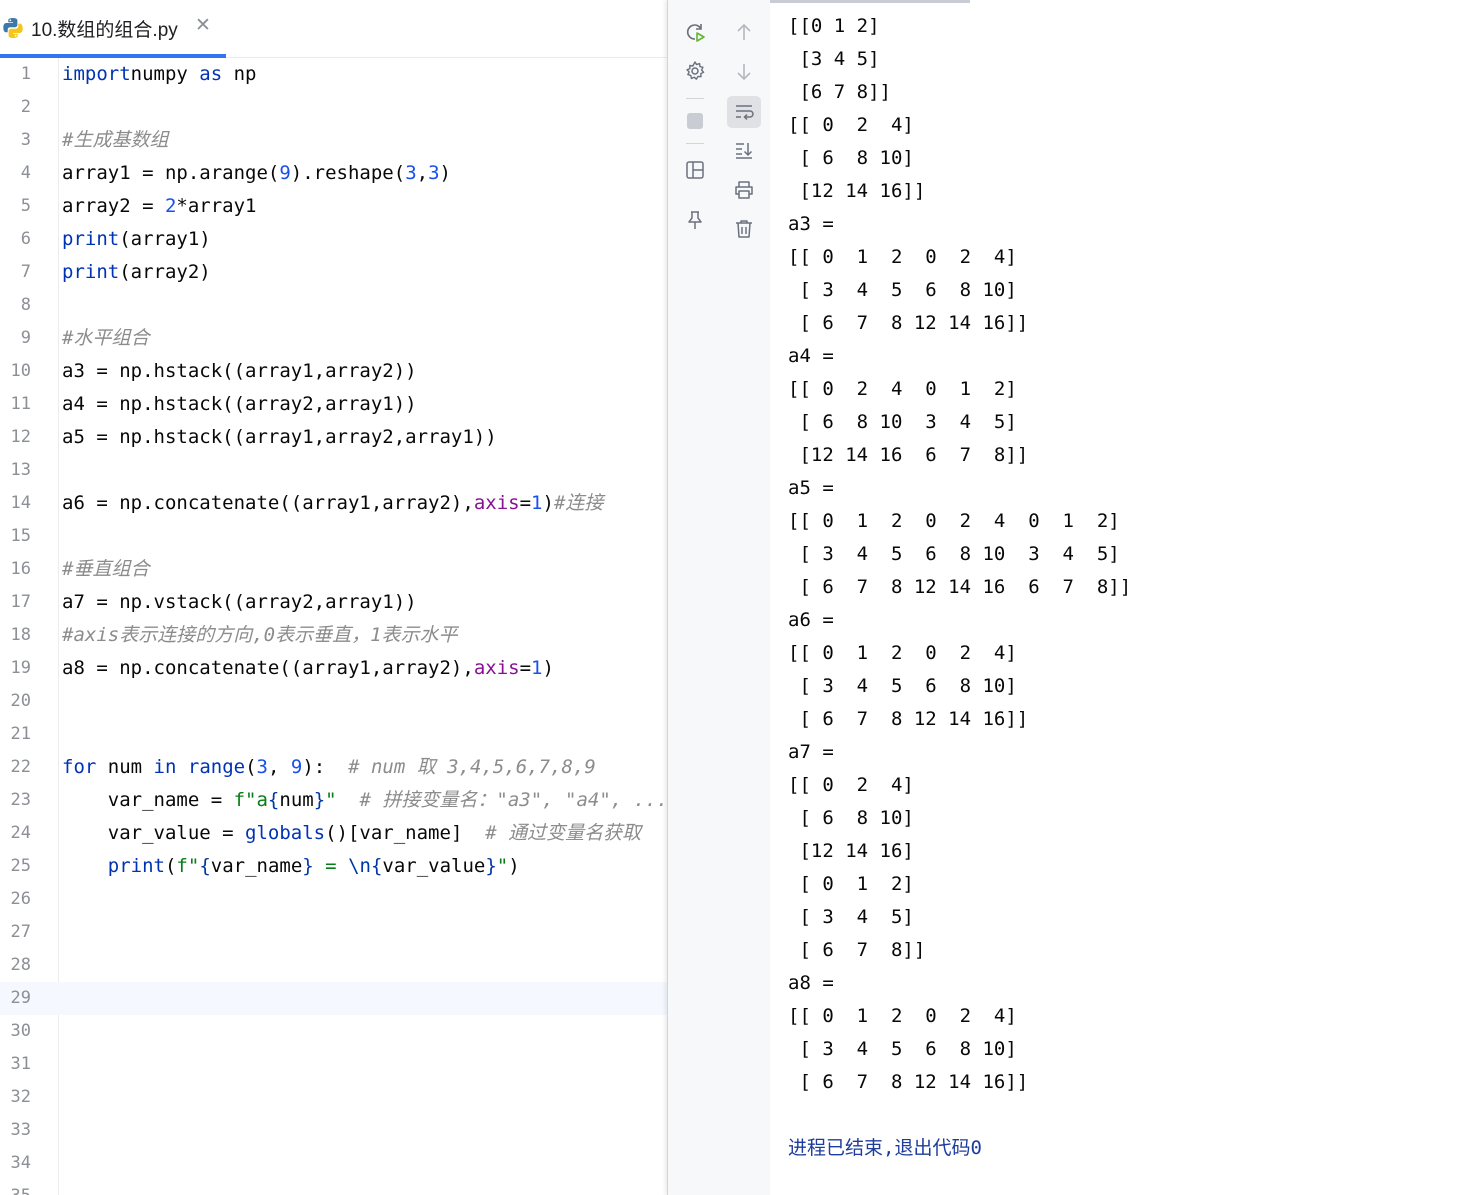  Describe the element at coordinates (333, 998) in the screenshot. I see `code-line: 29` at that location.